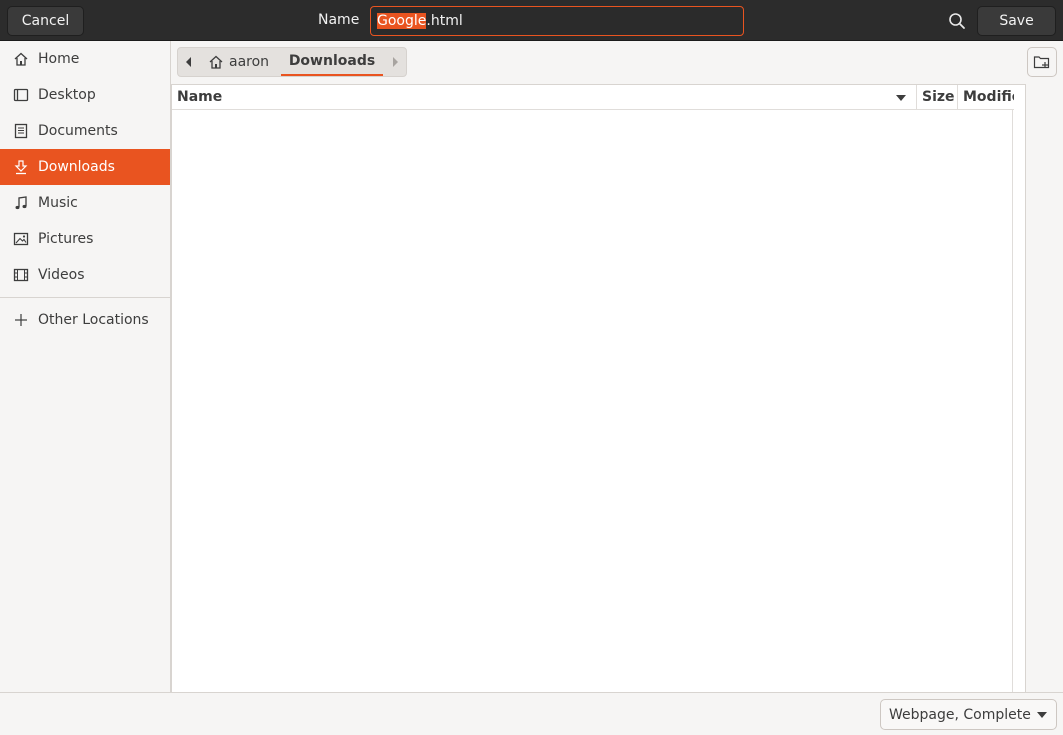  Describe the element at coordinates (45, 21) in the screenshot. I see `cancel-button: Cancel` at that location.